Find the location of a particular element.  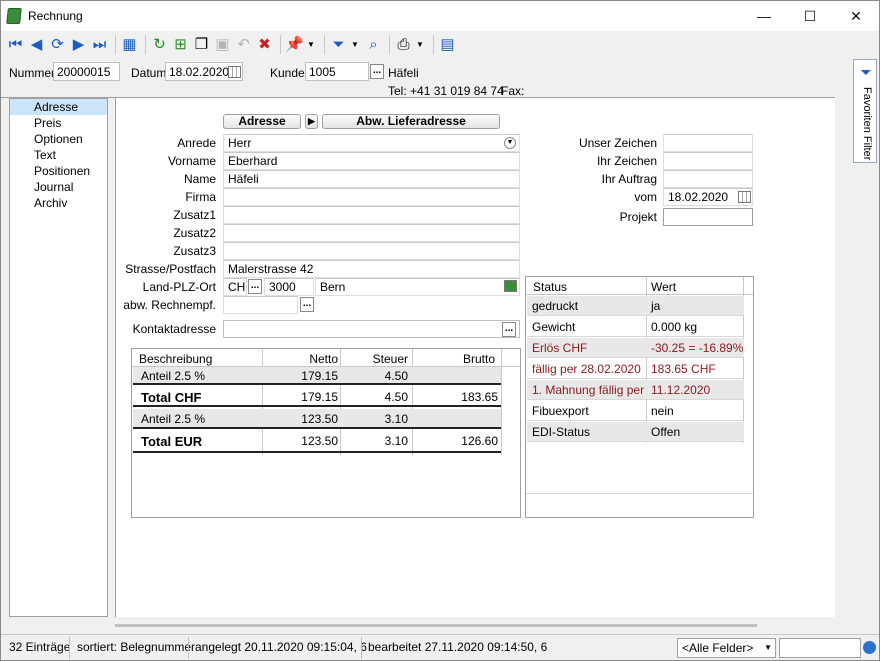

name-label: Name is located at coordinates (199, 179).